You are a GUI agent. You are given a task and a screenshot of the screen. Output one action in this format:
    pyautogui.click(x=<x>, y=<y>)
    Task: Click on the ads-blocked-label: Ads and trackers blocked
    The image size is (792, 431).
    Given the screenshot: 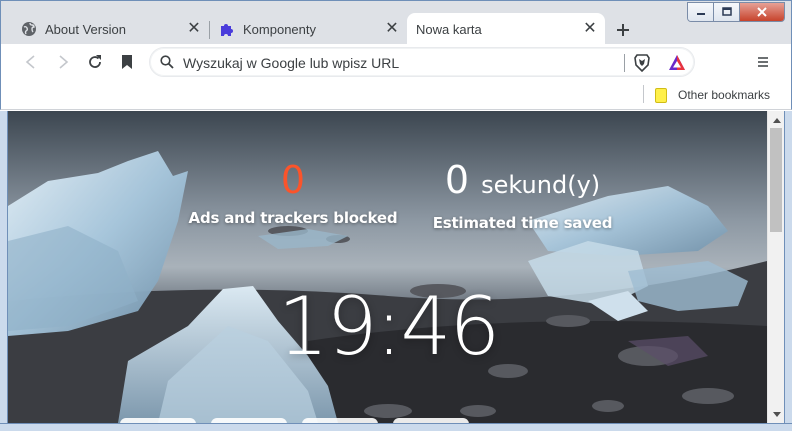 What is the action you would take?
    pyautogui.click(x=293, y=218)
    